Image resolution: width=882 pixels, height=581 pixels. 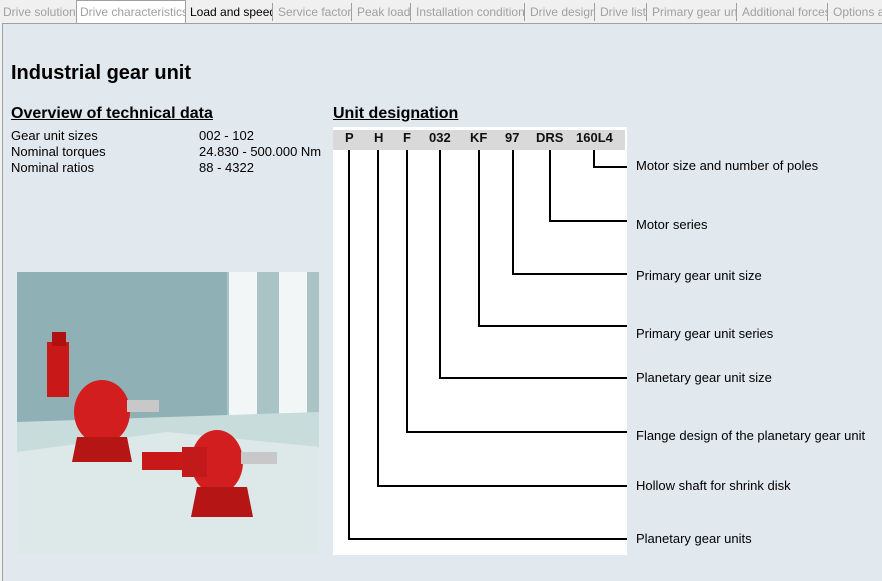 What do you see at coordinates (38, 12) in the screenshot?
I see `tab-drive-solution: Drive solution` at bounding box center [38, 12].